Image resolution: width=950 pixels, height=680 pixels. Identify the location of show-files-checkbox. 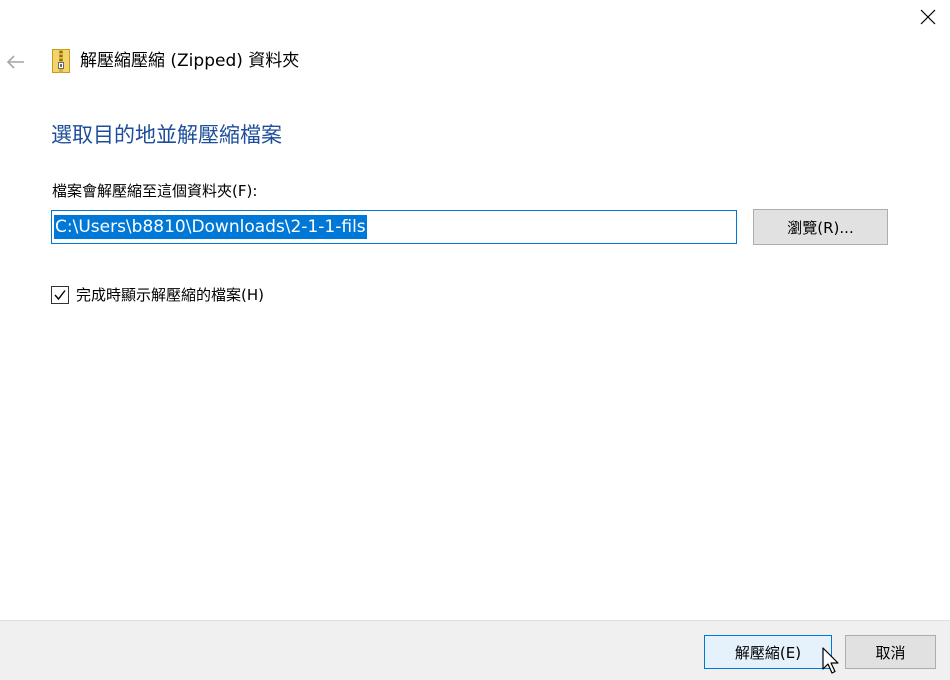
(60, 295).